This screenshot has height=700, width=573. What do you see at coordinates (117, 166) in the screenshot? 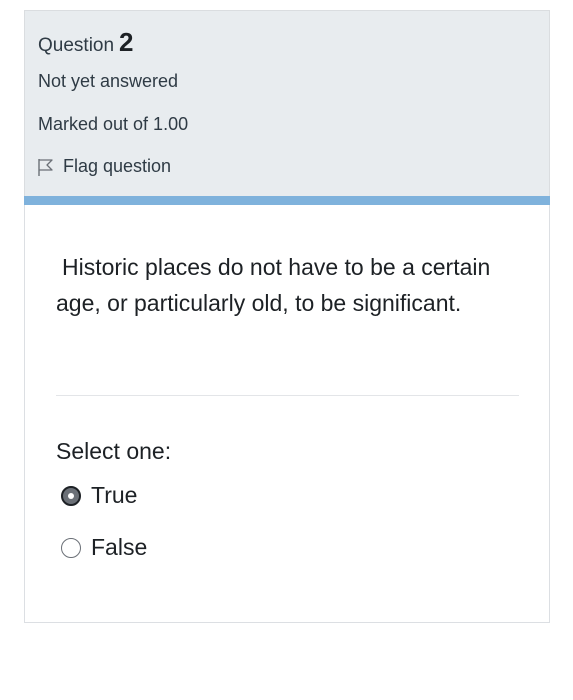
I see `flag-question-label: Flag question` at bounding box center [117, 166].